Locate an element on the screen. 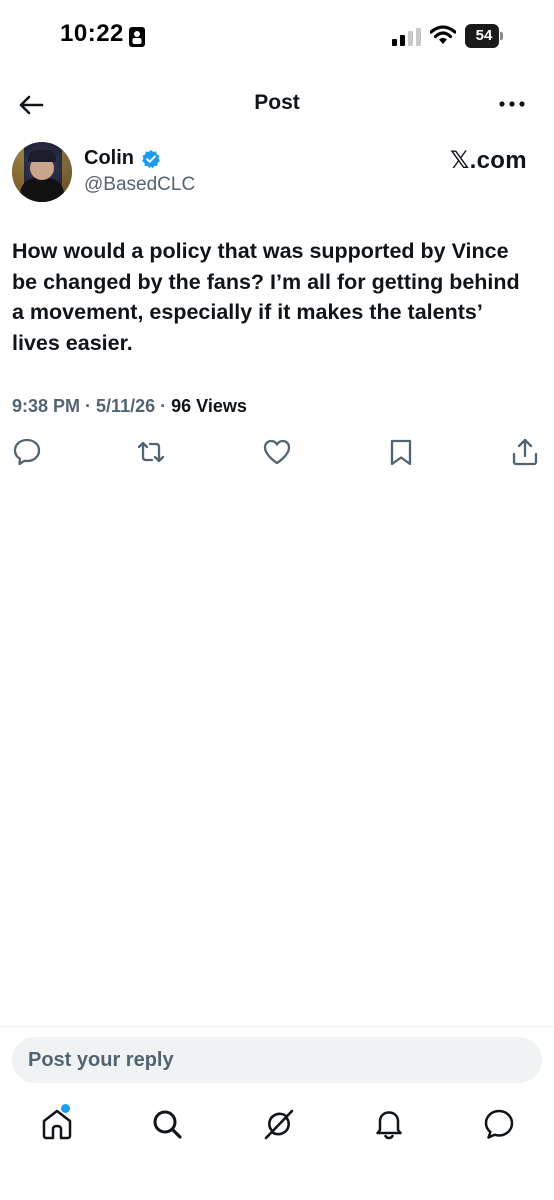 The width and height of the screenshot is (554, 1200). battery-indicator: 54 is located at coordinates (485, 36).